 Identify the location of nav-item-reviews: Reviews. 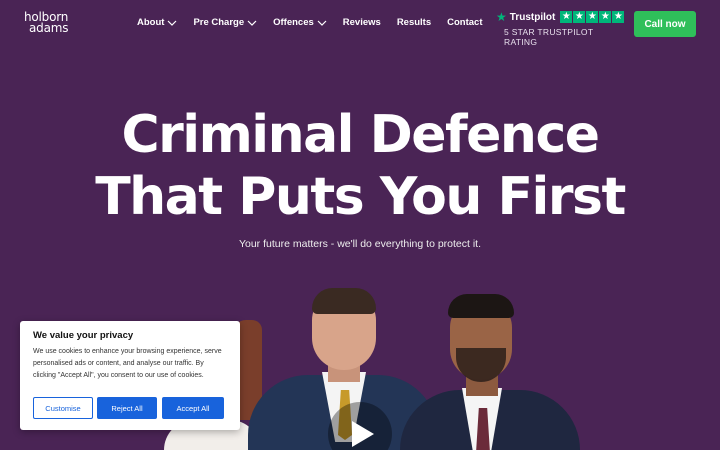
(362, 22).